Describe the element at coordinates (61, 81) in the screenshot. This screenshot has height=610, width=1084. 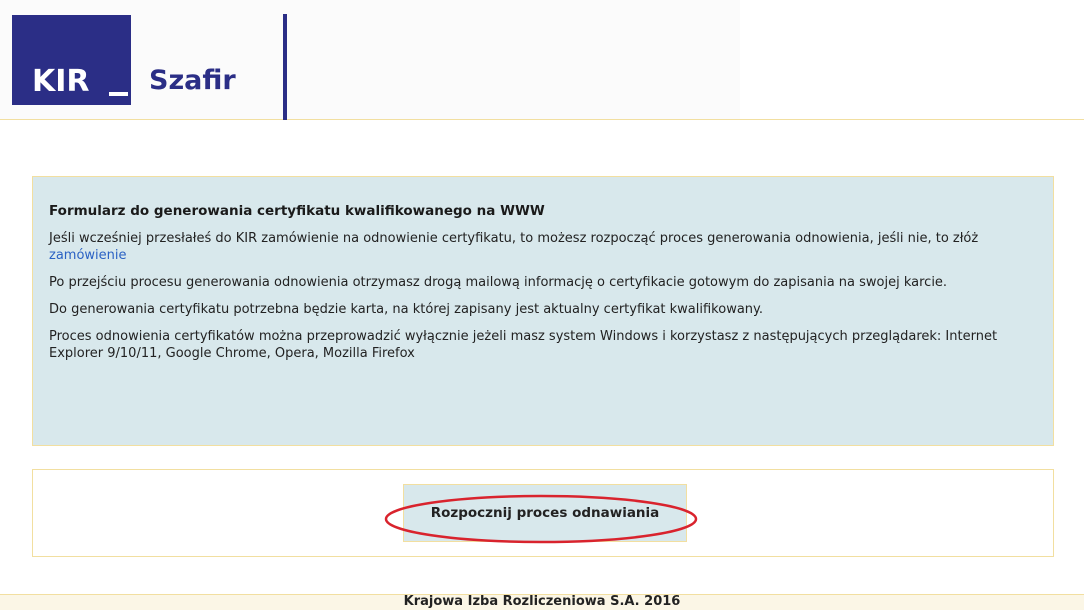
I see `kir-logo-text: KIR` at that location.